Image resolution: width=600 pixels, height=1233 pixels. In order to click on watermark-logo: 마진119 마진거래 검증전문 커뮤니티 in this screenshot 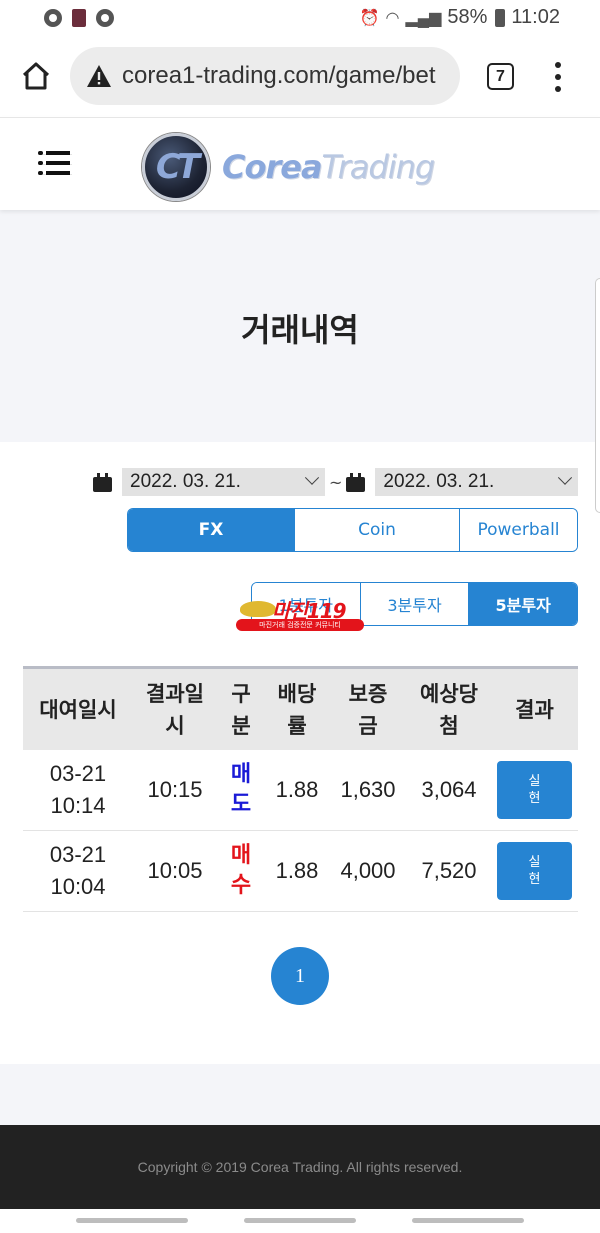, I will do `click(301, 615)`.